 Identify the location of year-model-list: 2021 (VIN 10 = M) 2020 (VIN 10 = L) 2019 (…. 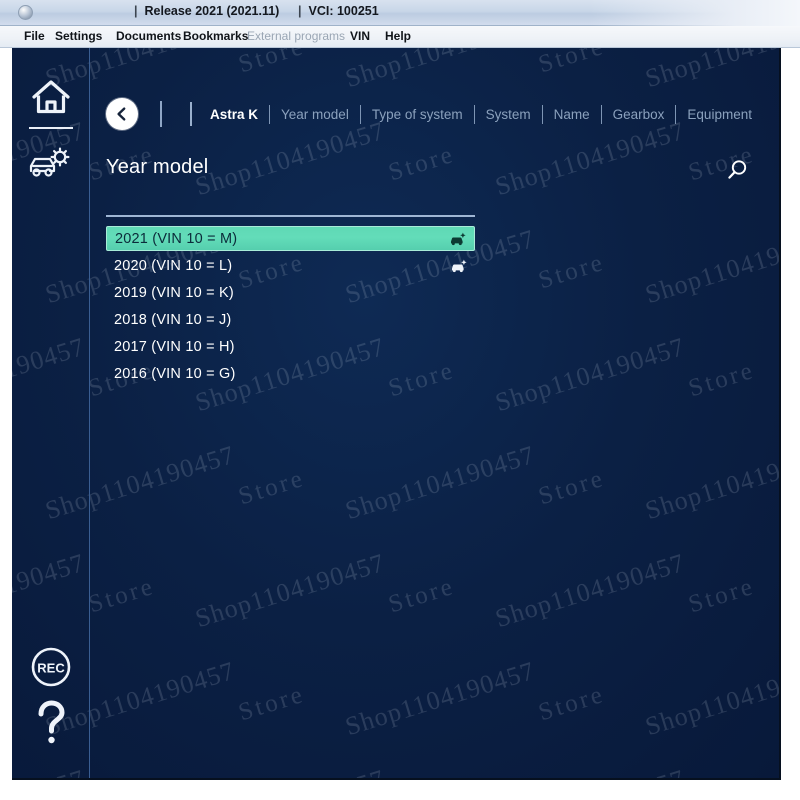
(290, 306).